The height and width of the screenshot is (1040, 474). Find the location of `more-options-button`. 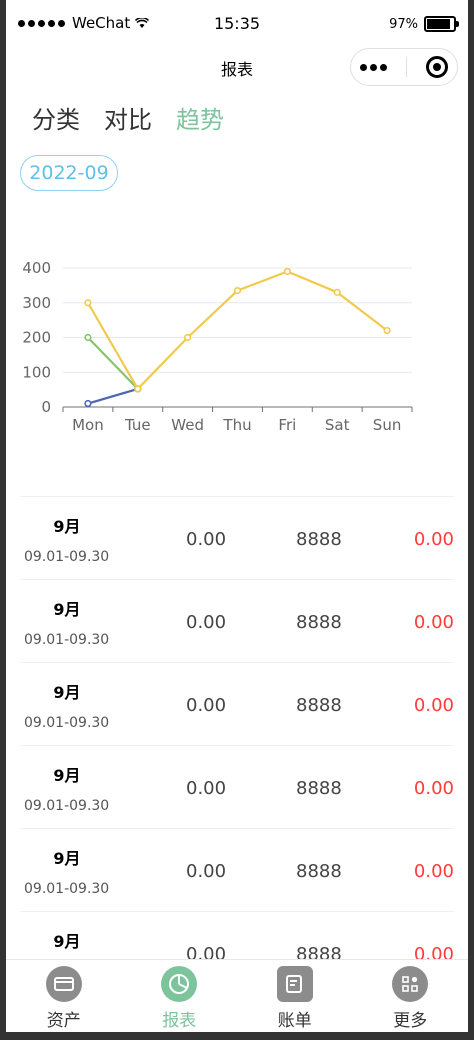

more-options-button is located at coordinates (374, 67).